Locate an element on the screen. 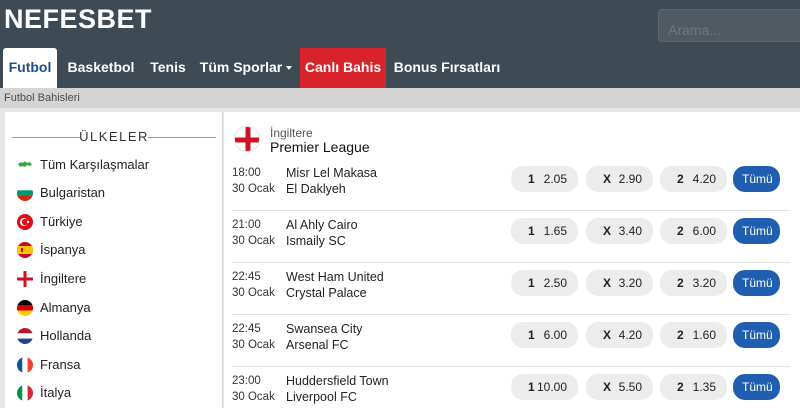 The image size is (800, 408). odd-home-button: 1 1.65 is located at coordinates (544, 231).